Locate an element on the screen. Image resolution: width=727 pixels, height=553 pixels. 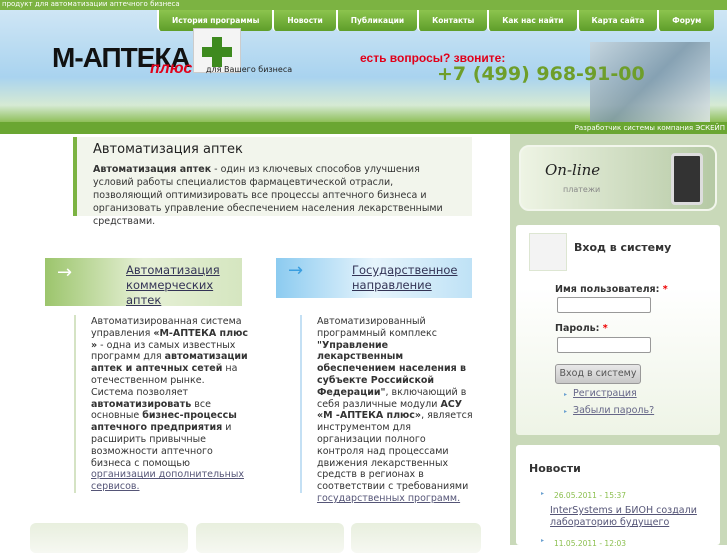
register-link: Регистрация is located at coordinates (605, 393).